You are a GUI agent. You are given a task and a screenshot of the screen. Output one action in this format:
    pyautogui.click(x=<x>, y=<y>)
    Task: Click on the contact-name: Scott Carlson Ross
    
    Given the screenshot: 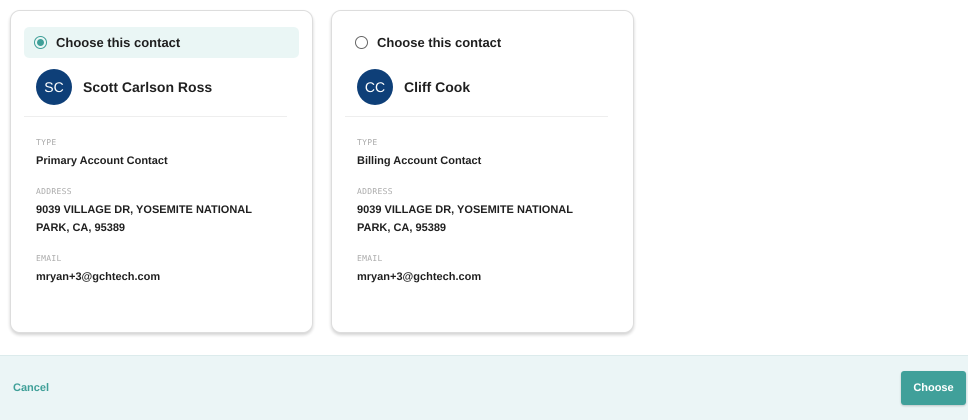 What is the action you would take?
    pyautogui.click(x=147, y=87)
    